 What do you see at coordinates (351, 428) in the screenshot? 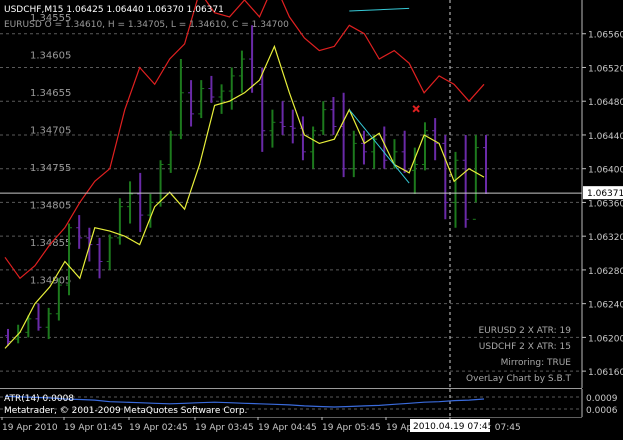
I see `time-tick-label: 19 Apr 05:45` at bounding box center [351, 428].